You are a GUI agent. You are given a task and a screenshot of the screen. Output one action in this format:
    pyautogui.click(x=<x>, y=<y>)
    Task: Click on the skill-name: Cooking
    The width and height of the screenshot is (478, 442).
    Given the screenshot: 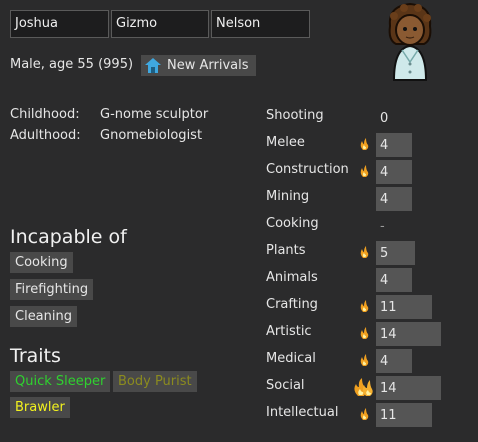 What is the action you would take?
    pyautogui.click(x=292, y=223)
    